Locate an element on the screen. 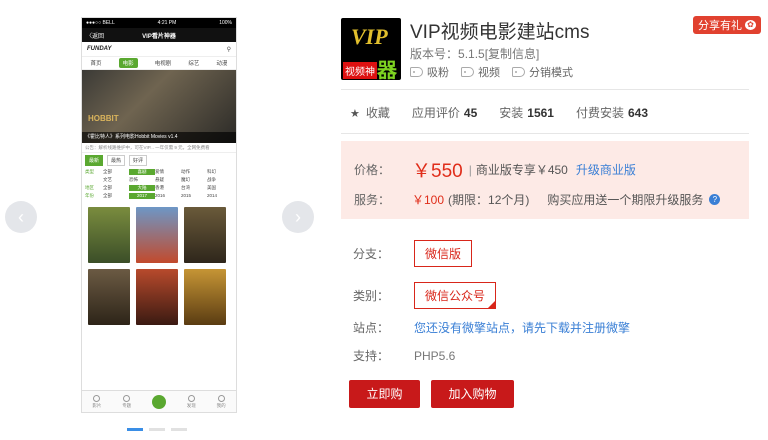 This screenshot has width=768, height=440. phone-logo-row: FUNDAY ⚲ is located at coordinates (159, 49).